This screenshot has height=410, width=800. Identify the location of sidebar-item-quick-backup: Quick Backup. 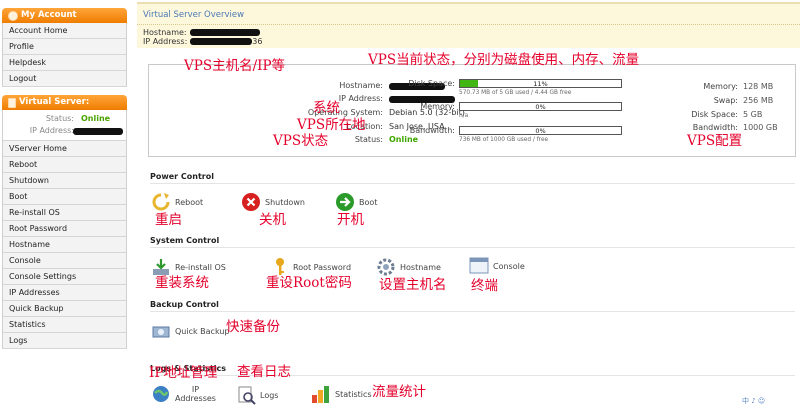
(64, 309).